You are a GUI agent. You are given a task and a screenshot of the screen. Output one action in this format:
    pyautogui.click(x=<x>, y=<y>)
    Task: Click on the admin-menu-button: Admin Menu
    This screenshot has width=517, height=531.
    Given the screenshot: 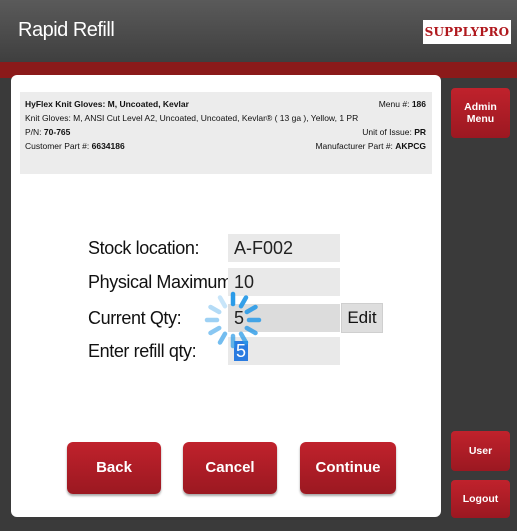 What is the action you would take?
    pyautogui.click(x=480, y=113)
    